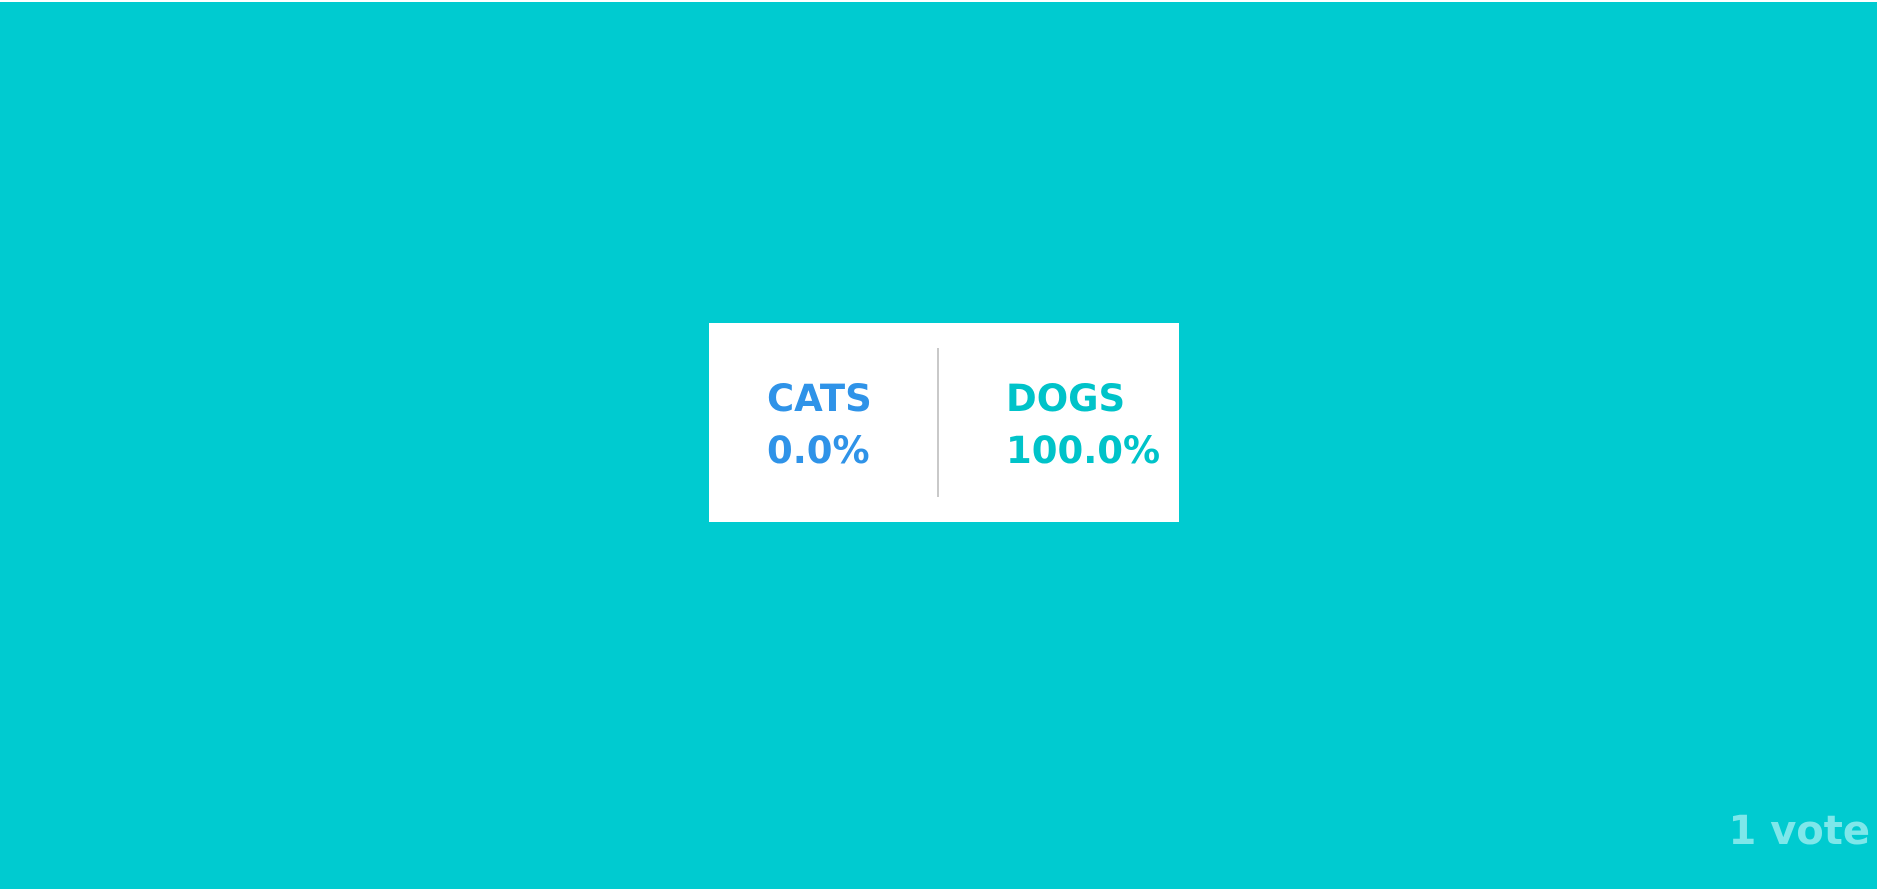  Describe the element at coordinates (1799, 831) in the screenshot. I see `vote-count: 1 vote` at that location.